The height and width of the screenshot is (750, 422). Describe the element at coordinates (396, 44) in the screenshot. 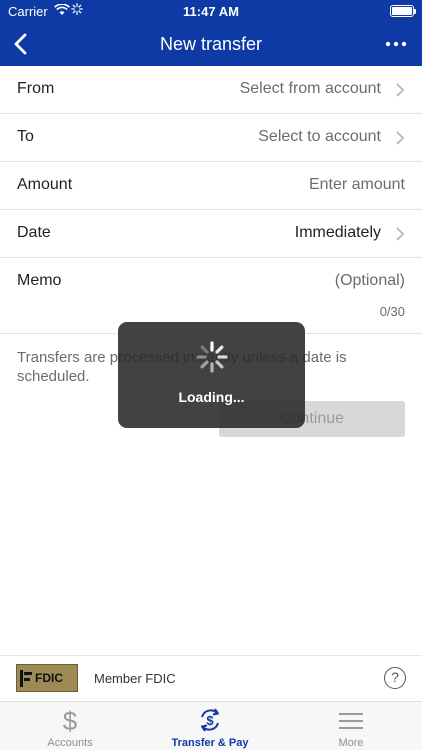

I see `ellipsis-icon` at that location.